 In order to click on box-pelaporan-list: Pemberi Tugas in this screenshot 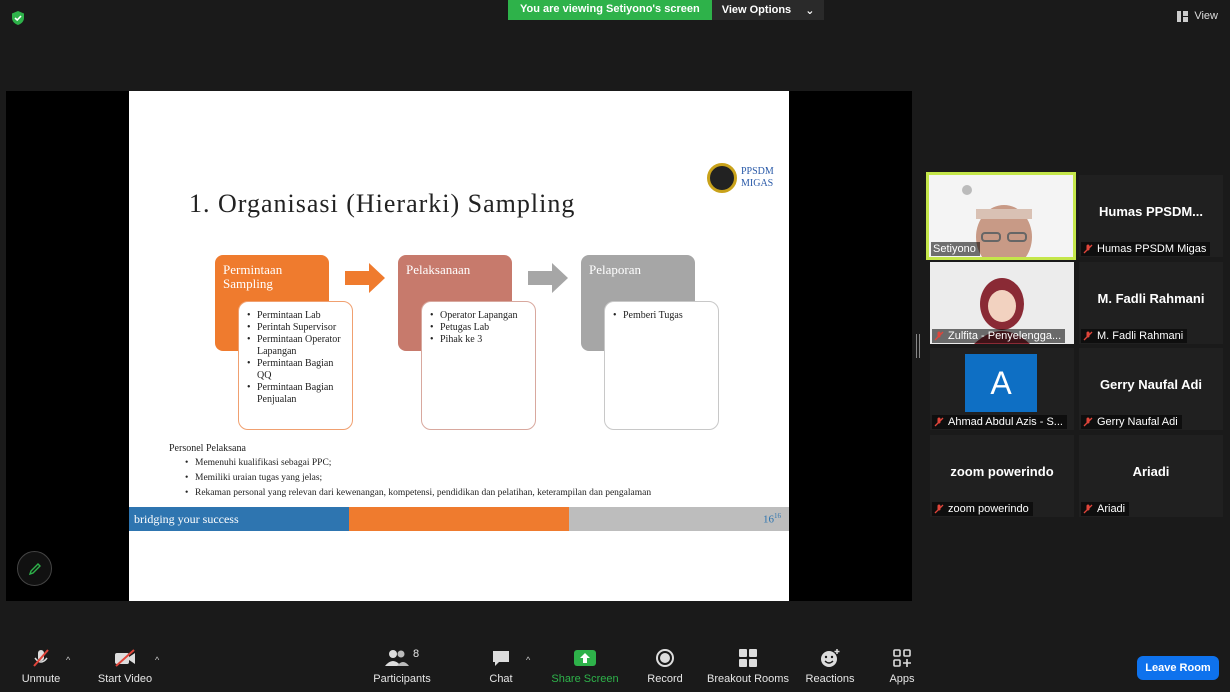, I will do `click(661, 365)`.